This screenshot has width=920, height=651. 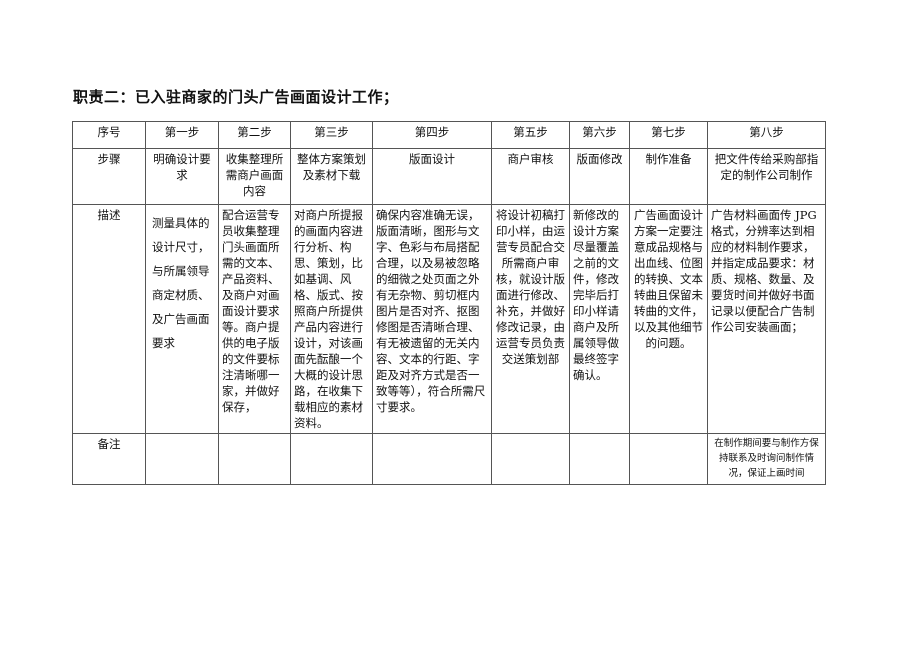 What do you see at coordinates (530, 135) in the screenshot?
I see `header-cell: 第五步` at bounding box center [530, 135].